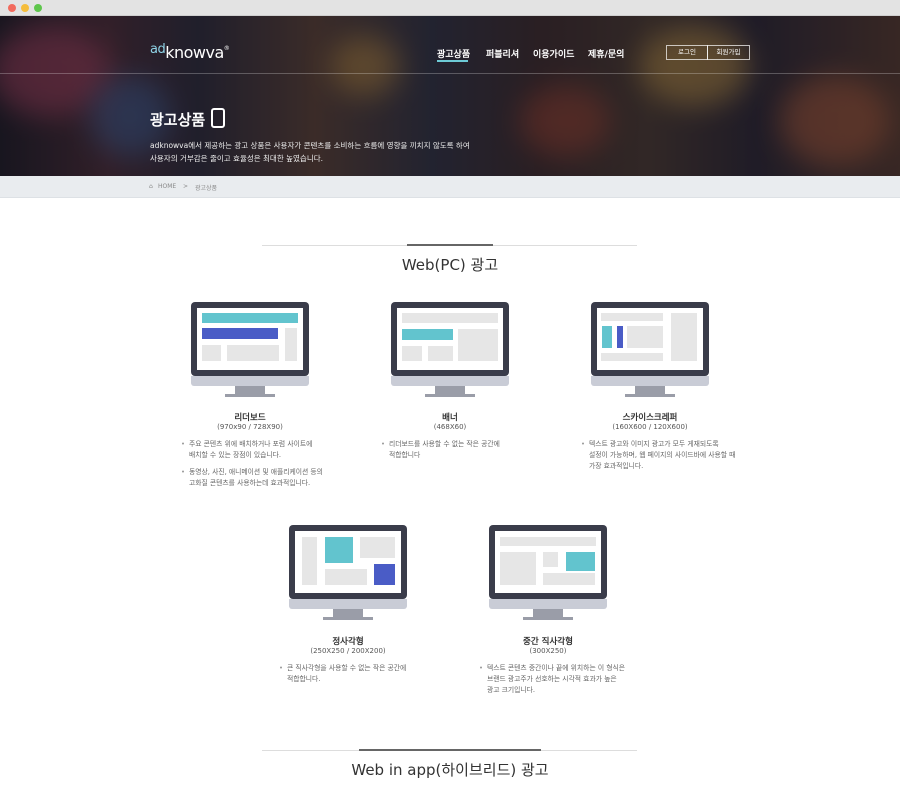 The height and width of the screenshot is (800, 900). I want to click on card-size-medium-rectangle: (300X250), so click(548, 651).